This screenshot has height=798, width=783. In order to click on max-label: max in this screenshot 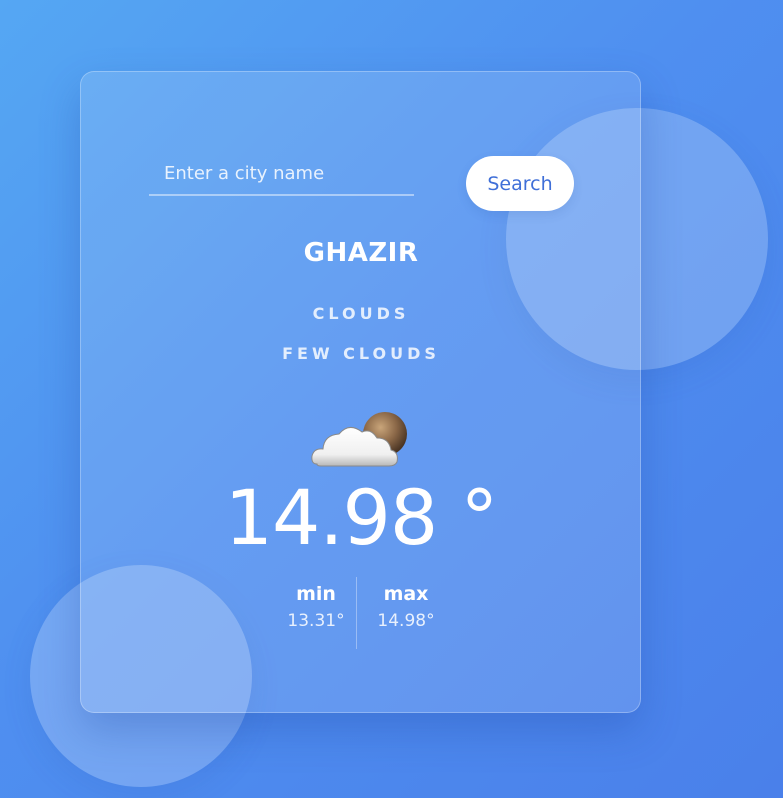, I will do `click(406, 594)`.